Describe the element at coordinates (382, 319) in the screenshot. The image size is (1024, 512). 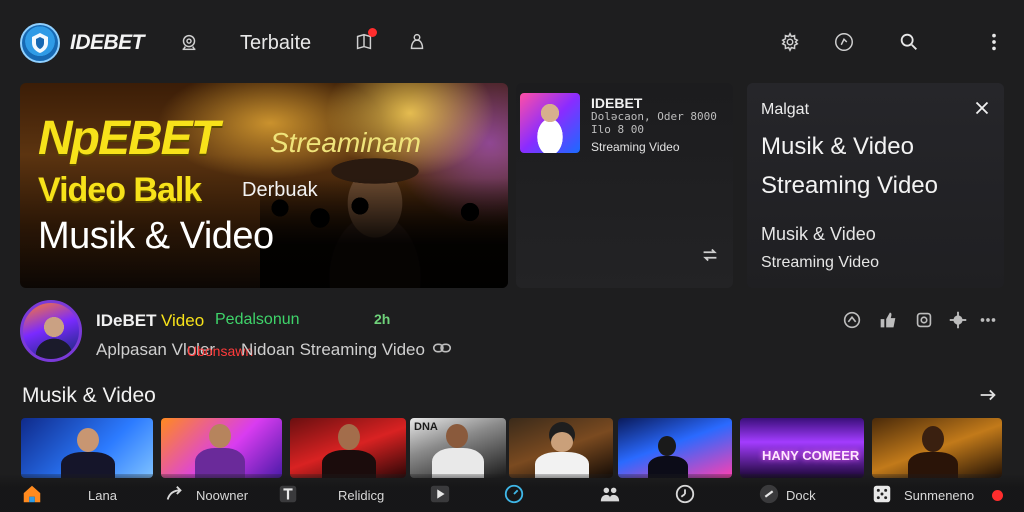
I see `channel-time: 2h` at that location.